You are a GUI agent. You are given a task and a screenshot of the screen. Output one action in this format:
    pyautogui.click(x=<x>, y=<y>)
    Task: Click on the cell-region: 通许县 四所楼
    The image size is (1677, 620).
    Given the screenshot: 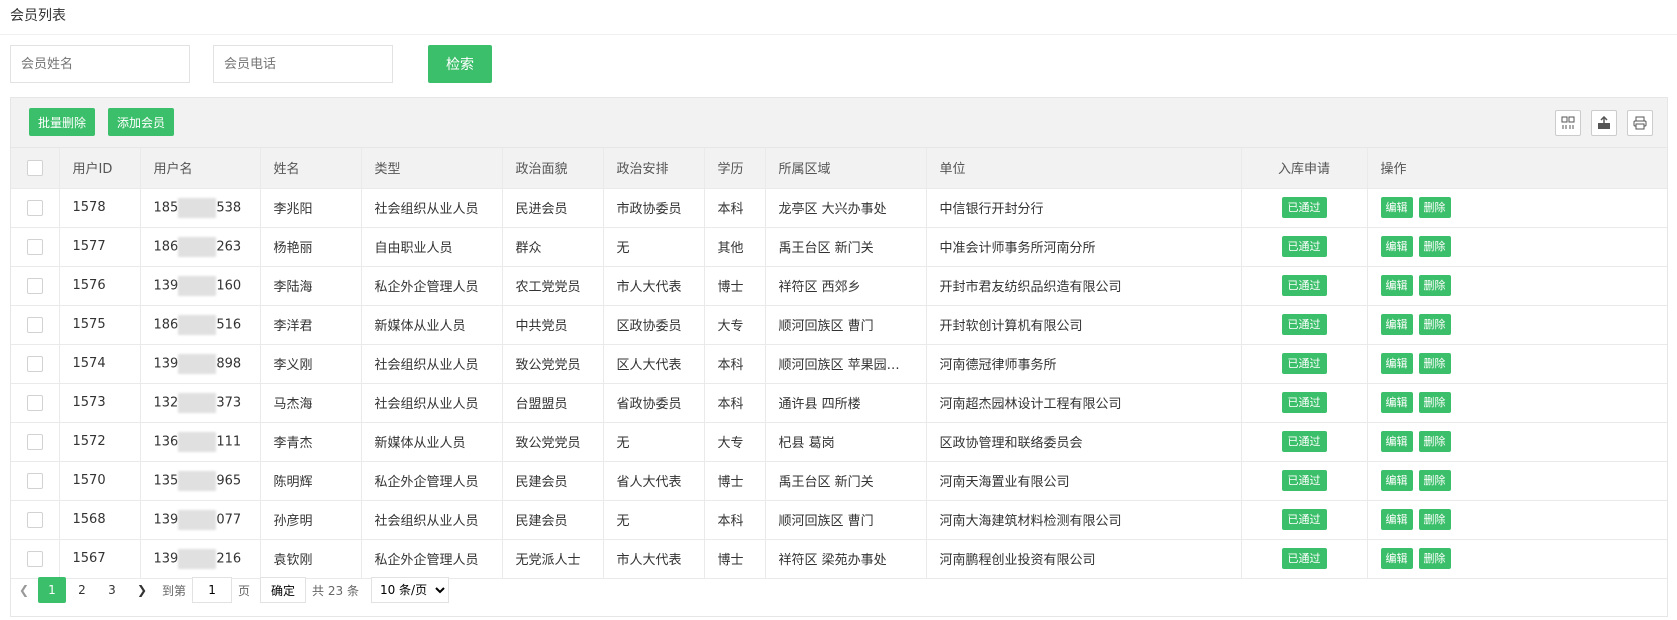 What is the action you would take?
    pyautogui.click(x=846, y=403)
    